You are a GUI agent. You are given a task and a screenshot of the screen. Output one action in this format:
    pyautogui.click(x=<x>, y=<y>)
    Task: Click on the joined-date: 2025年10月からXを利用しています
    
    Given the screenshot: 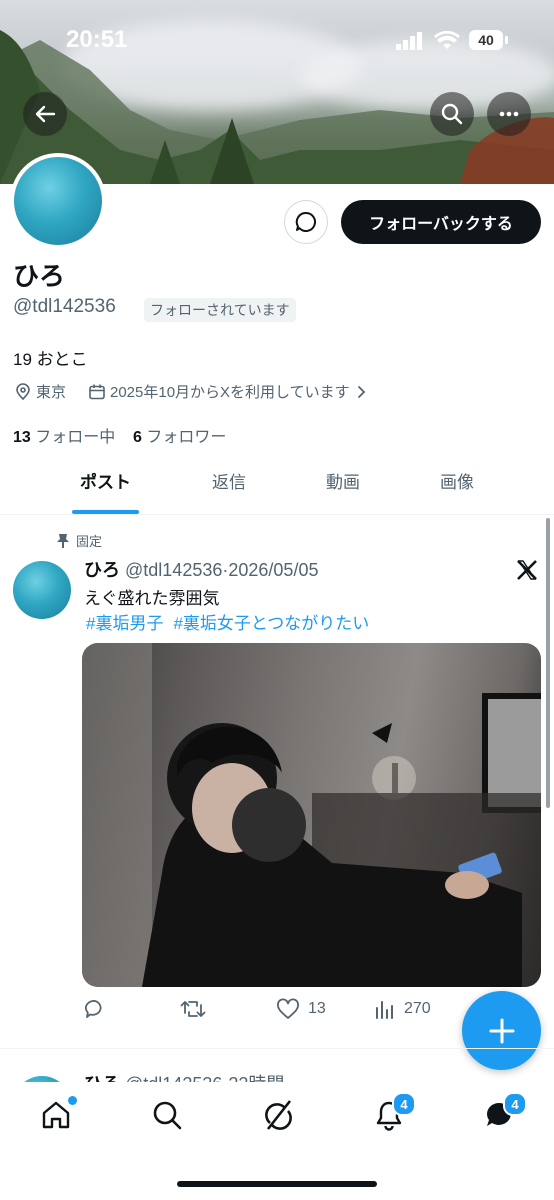 What is the action you would take?
    pyautogui.click(x=228, y=391)
    